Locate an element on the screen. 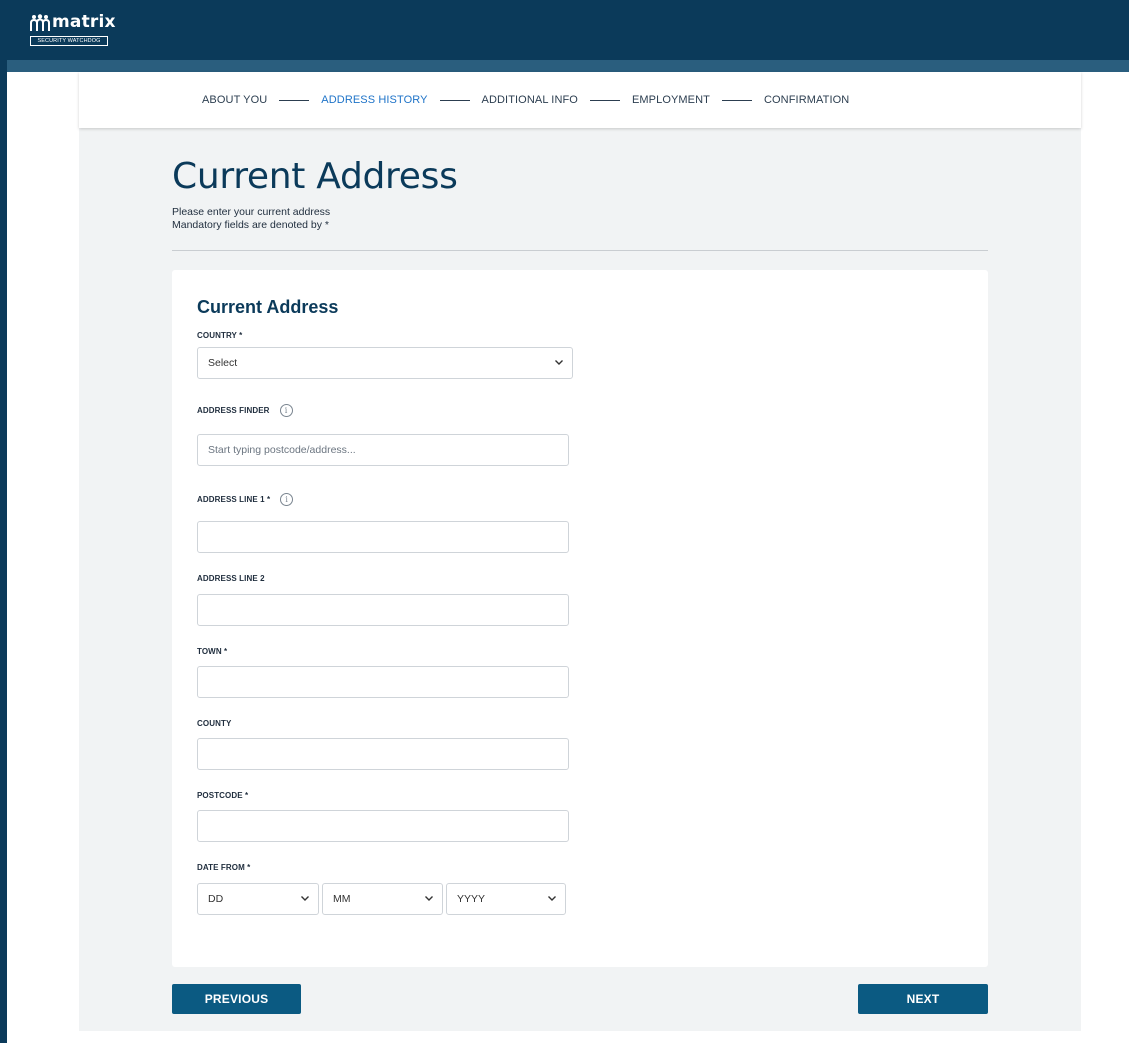 This screenshot has width=1129, height=1043. next-button: NEXT is located at coordinates (923, 999).